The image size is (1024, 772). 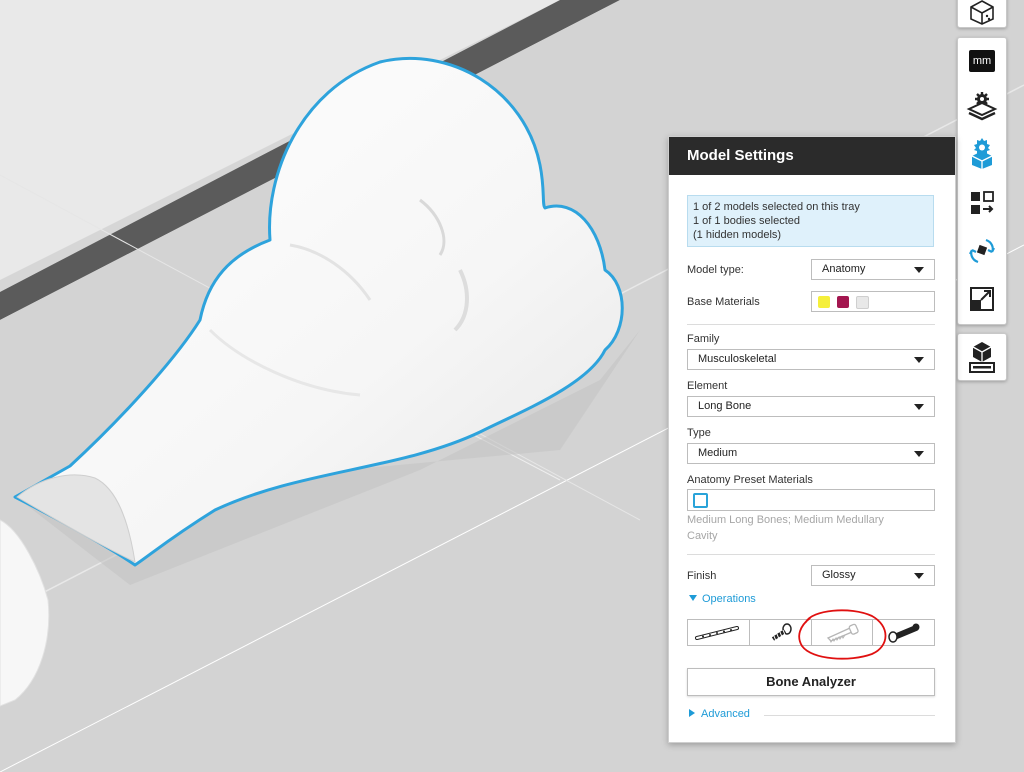 What do you see at coordinates (982, 299) in the screenshot?
I see `scale-icon` at bounding box center [982, 299].